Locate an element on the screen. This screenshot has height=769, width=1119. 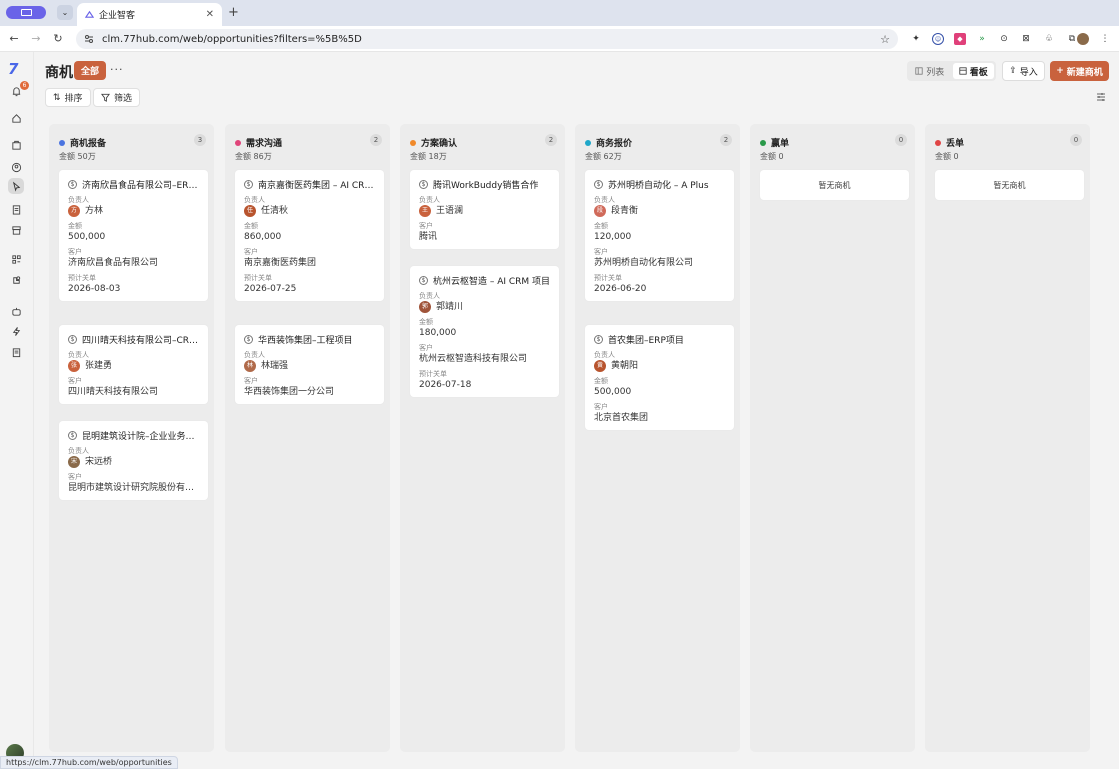
owner-avatar: 张 is located at coordinates (74, 366).